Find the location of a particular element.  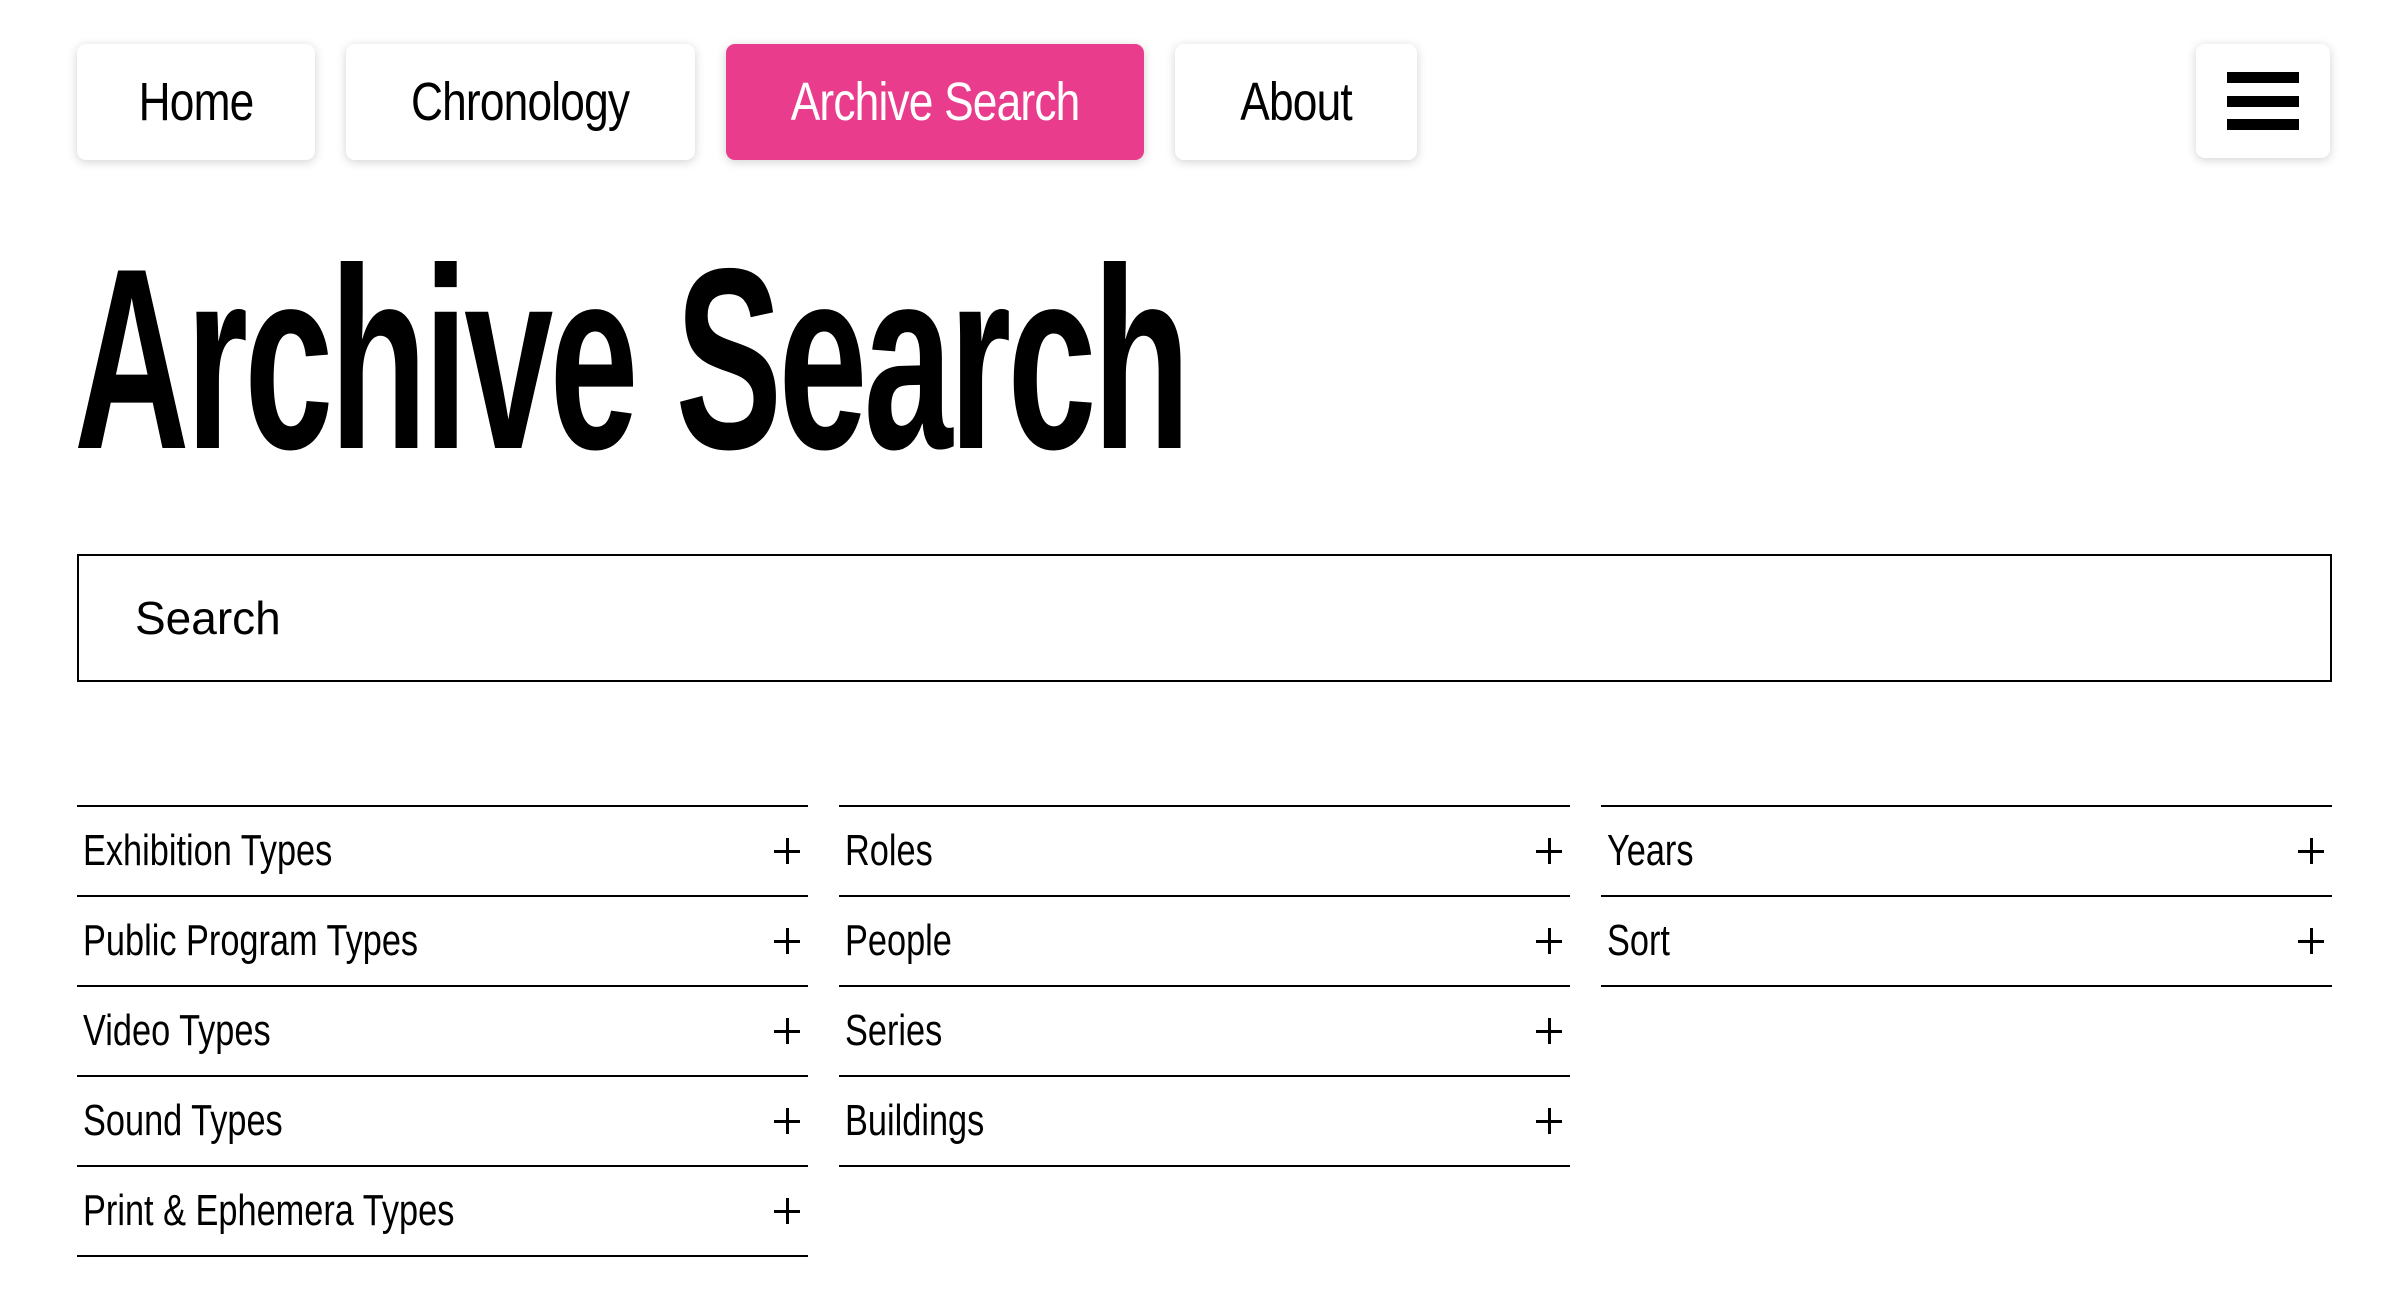

filter-print-ephemera-types: Print & Ephemera Types is located at coordinates (442, 1212).